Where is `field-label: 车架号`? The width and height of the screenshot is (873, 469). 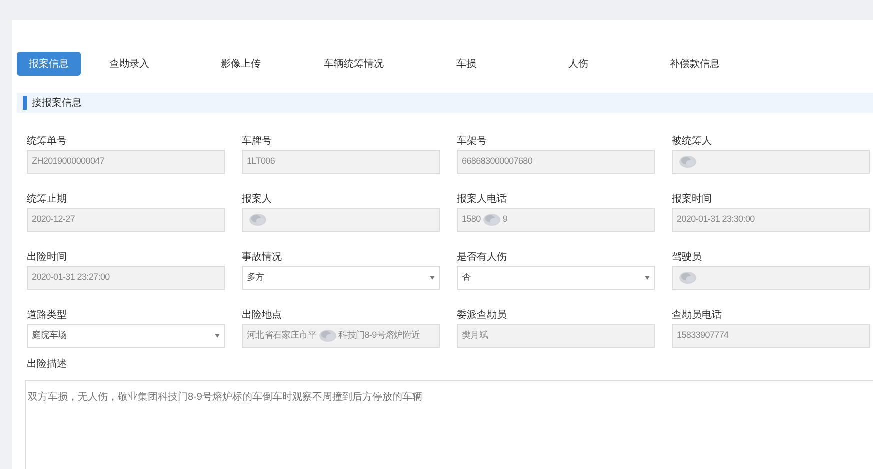
field-label: 车架号 is located at coordinates (472, 142).